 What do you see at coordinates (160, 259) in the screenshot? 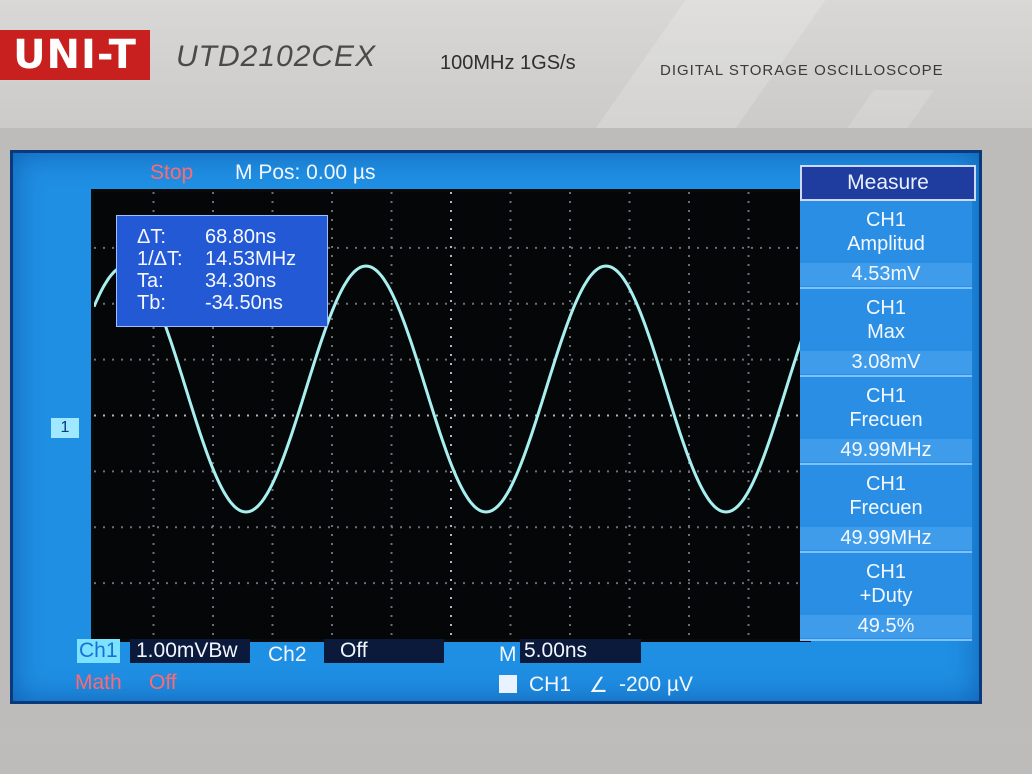
I see `cursor-label: 1/ΔT:` at bounding box center [160, 259].